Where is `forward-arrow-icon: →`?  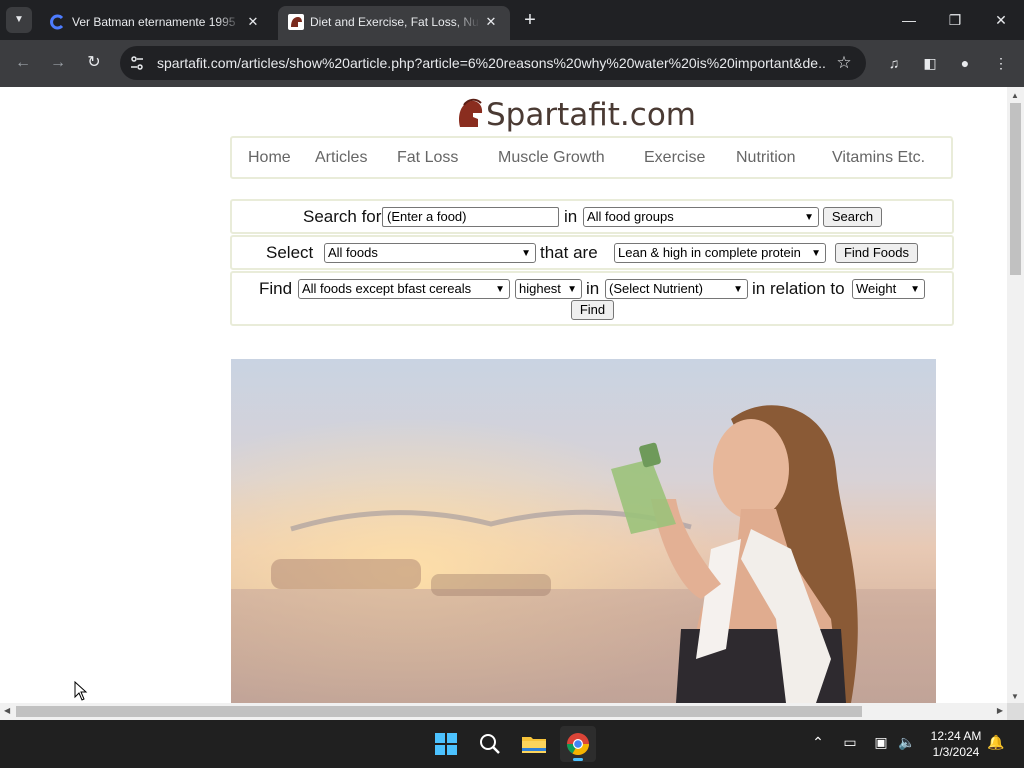
forward-arrow-icon: → is located at coordinates (58, 63).